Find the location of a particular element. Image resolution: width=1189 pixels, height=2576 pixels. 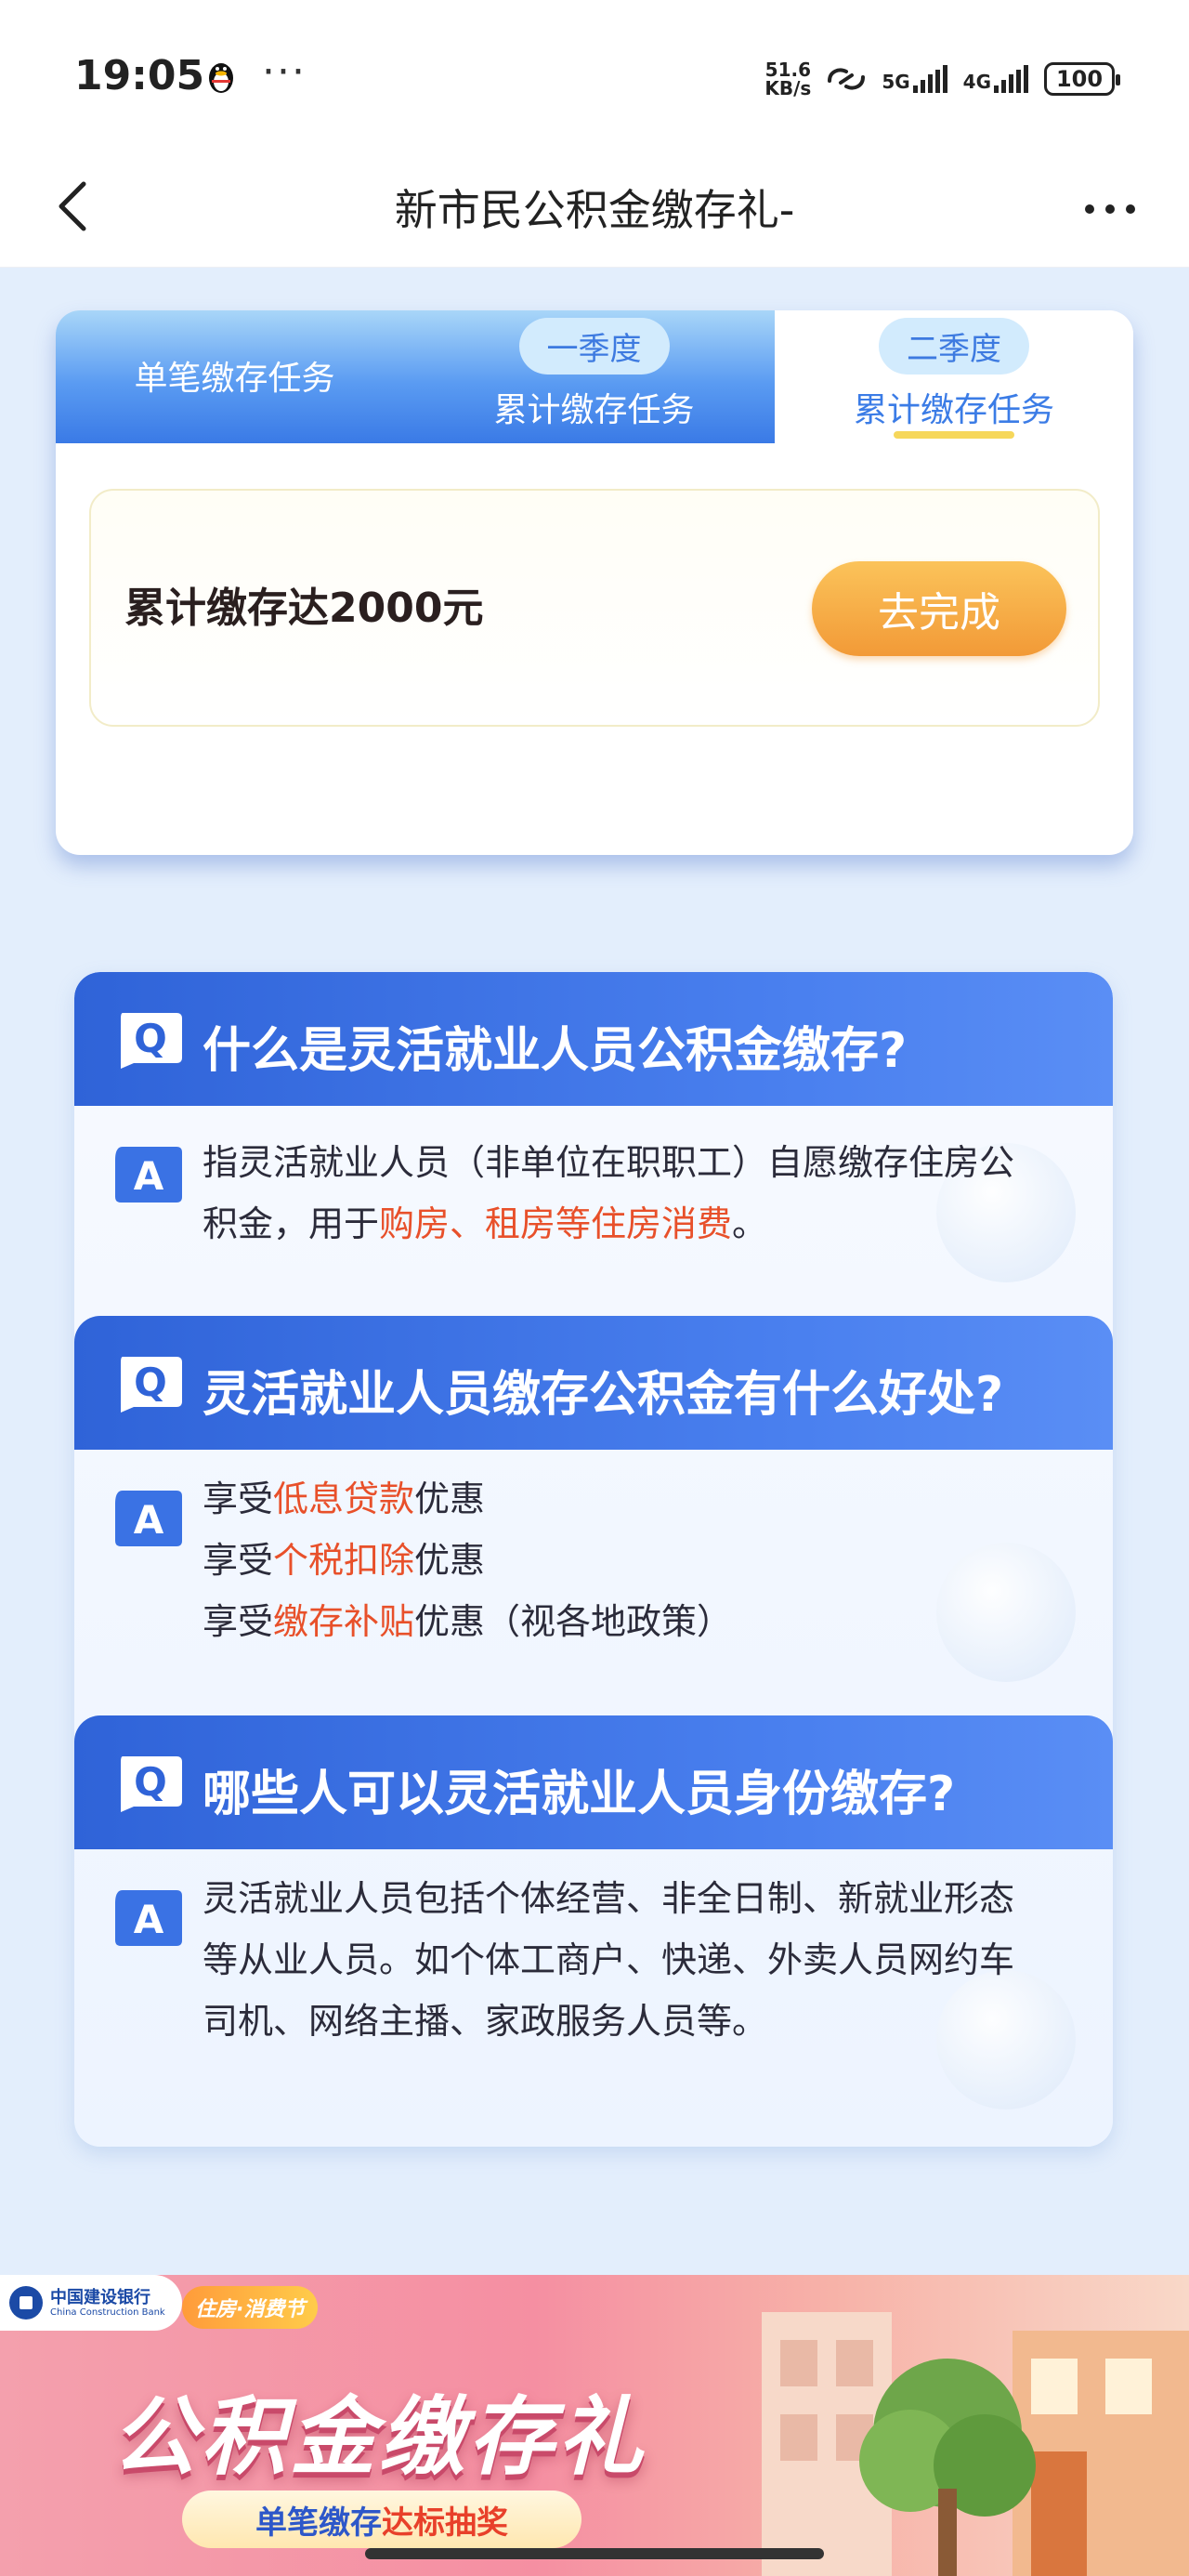

net-speed-value: 51.6 is located at coordinates (788, 70).